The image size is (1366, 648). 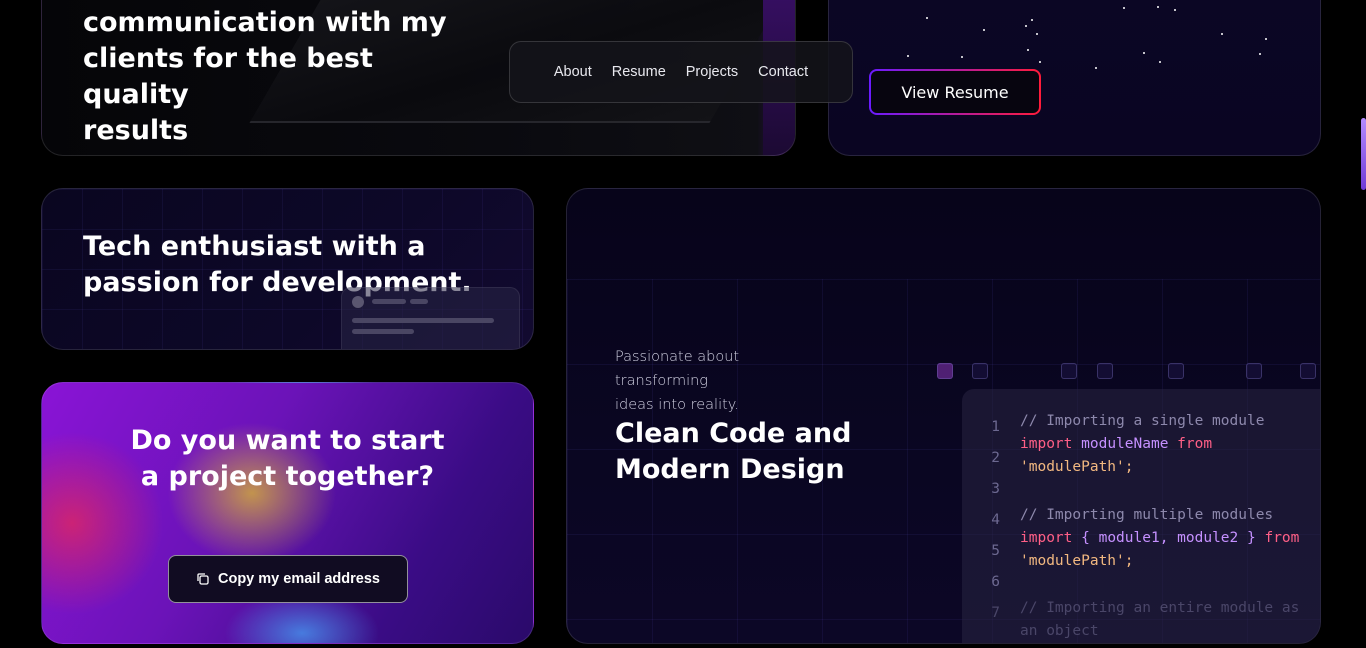 What do you see at coordinates (1363, 154) in the screenshot?
I see `scrollbar-thumb` at bounding box center [1363, 154].